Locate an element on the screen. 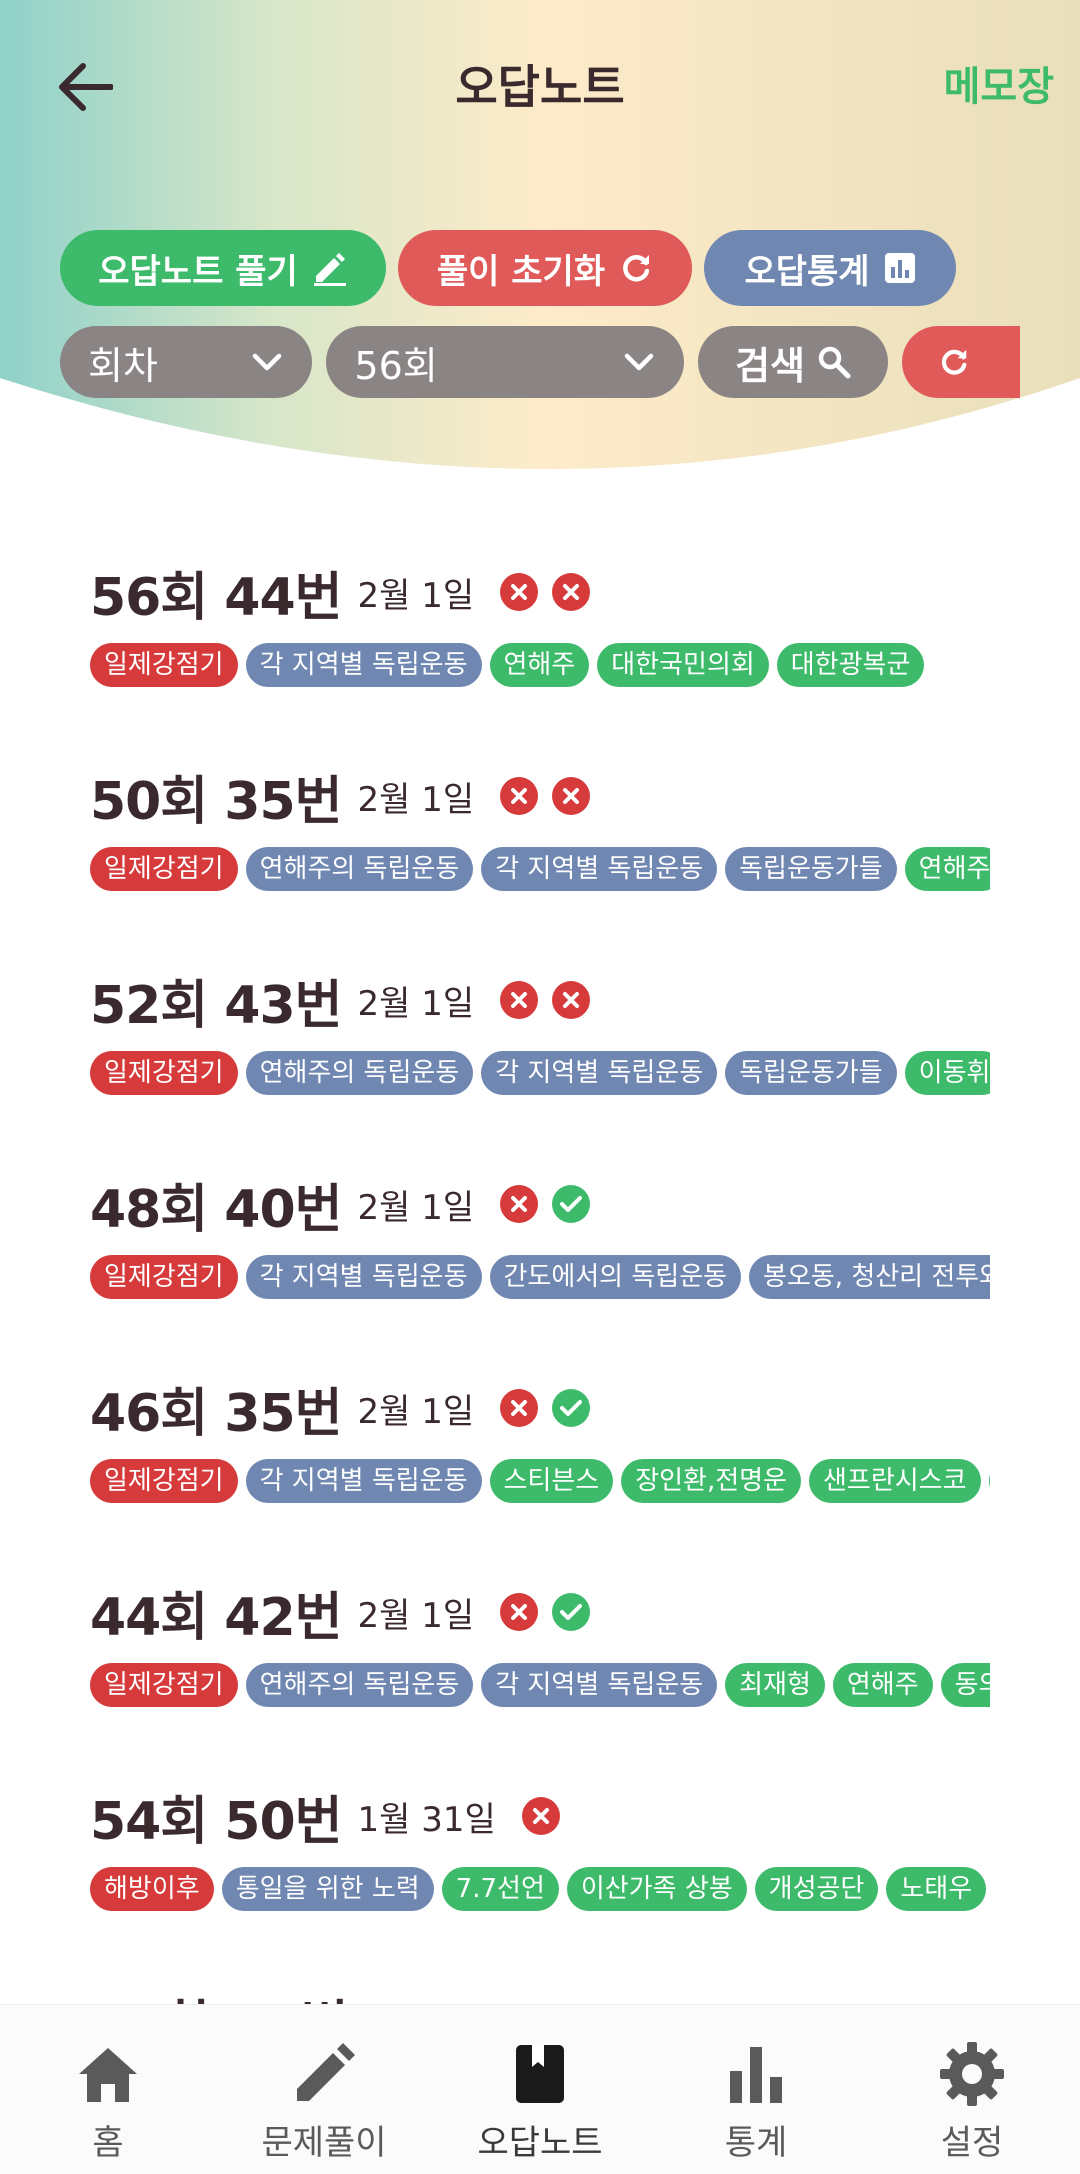 The height and width of the screenshot is (2174, 1080). topic-tag: 최재형 is located at coordinates (775, 1685).